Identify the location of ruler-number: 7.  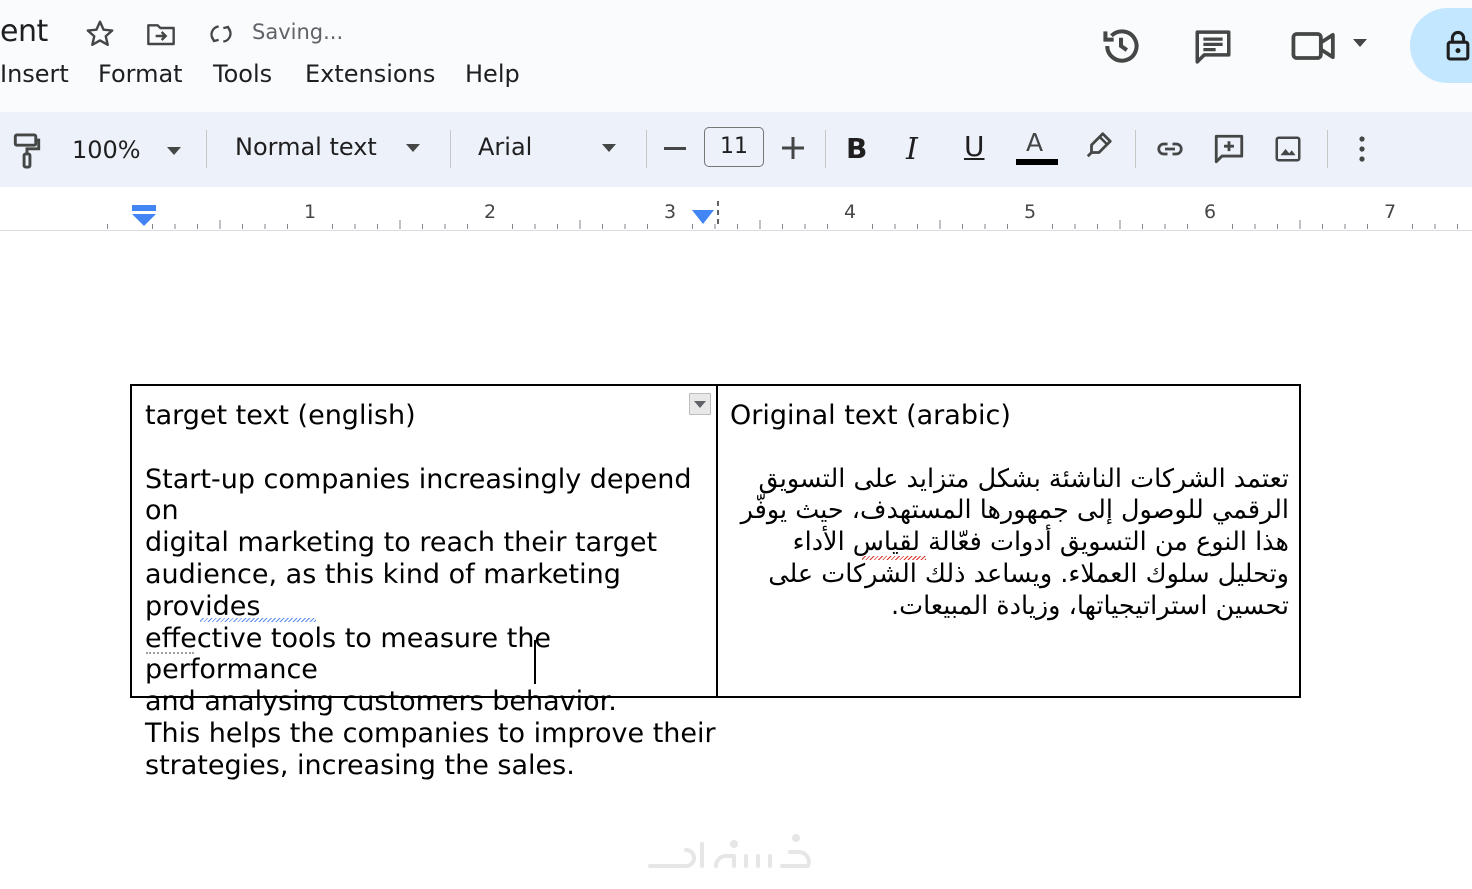
(1390, 212).